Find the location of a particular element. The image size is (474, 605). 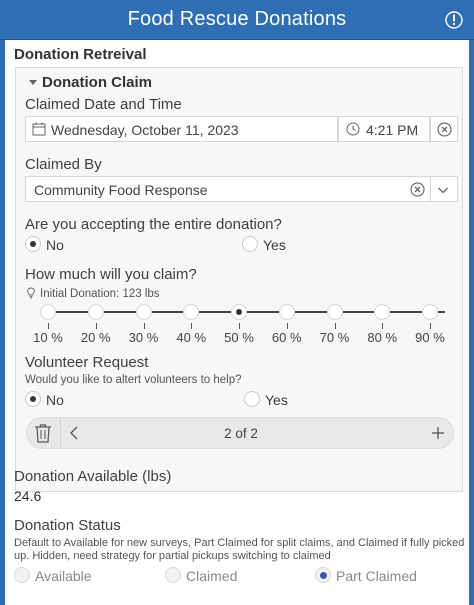

slider-tick-label: 40 % is located at coordinates (191, 337).